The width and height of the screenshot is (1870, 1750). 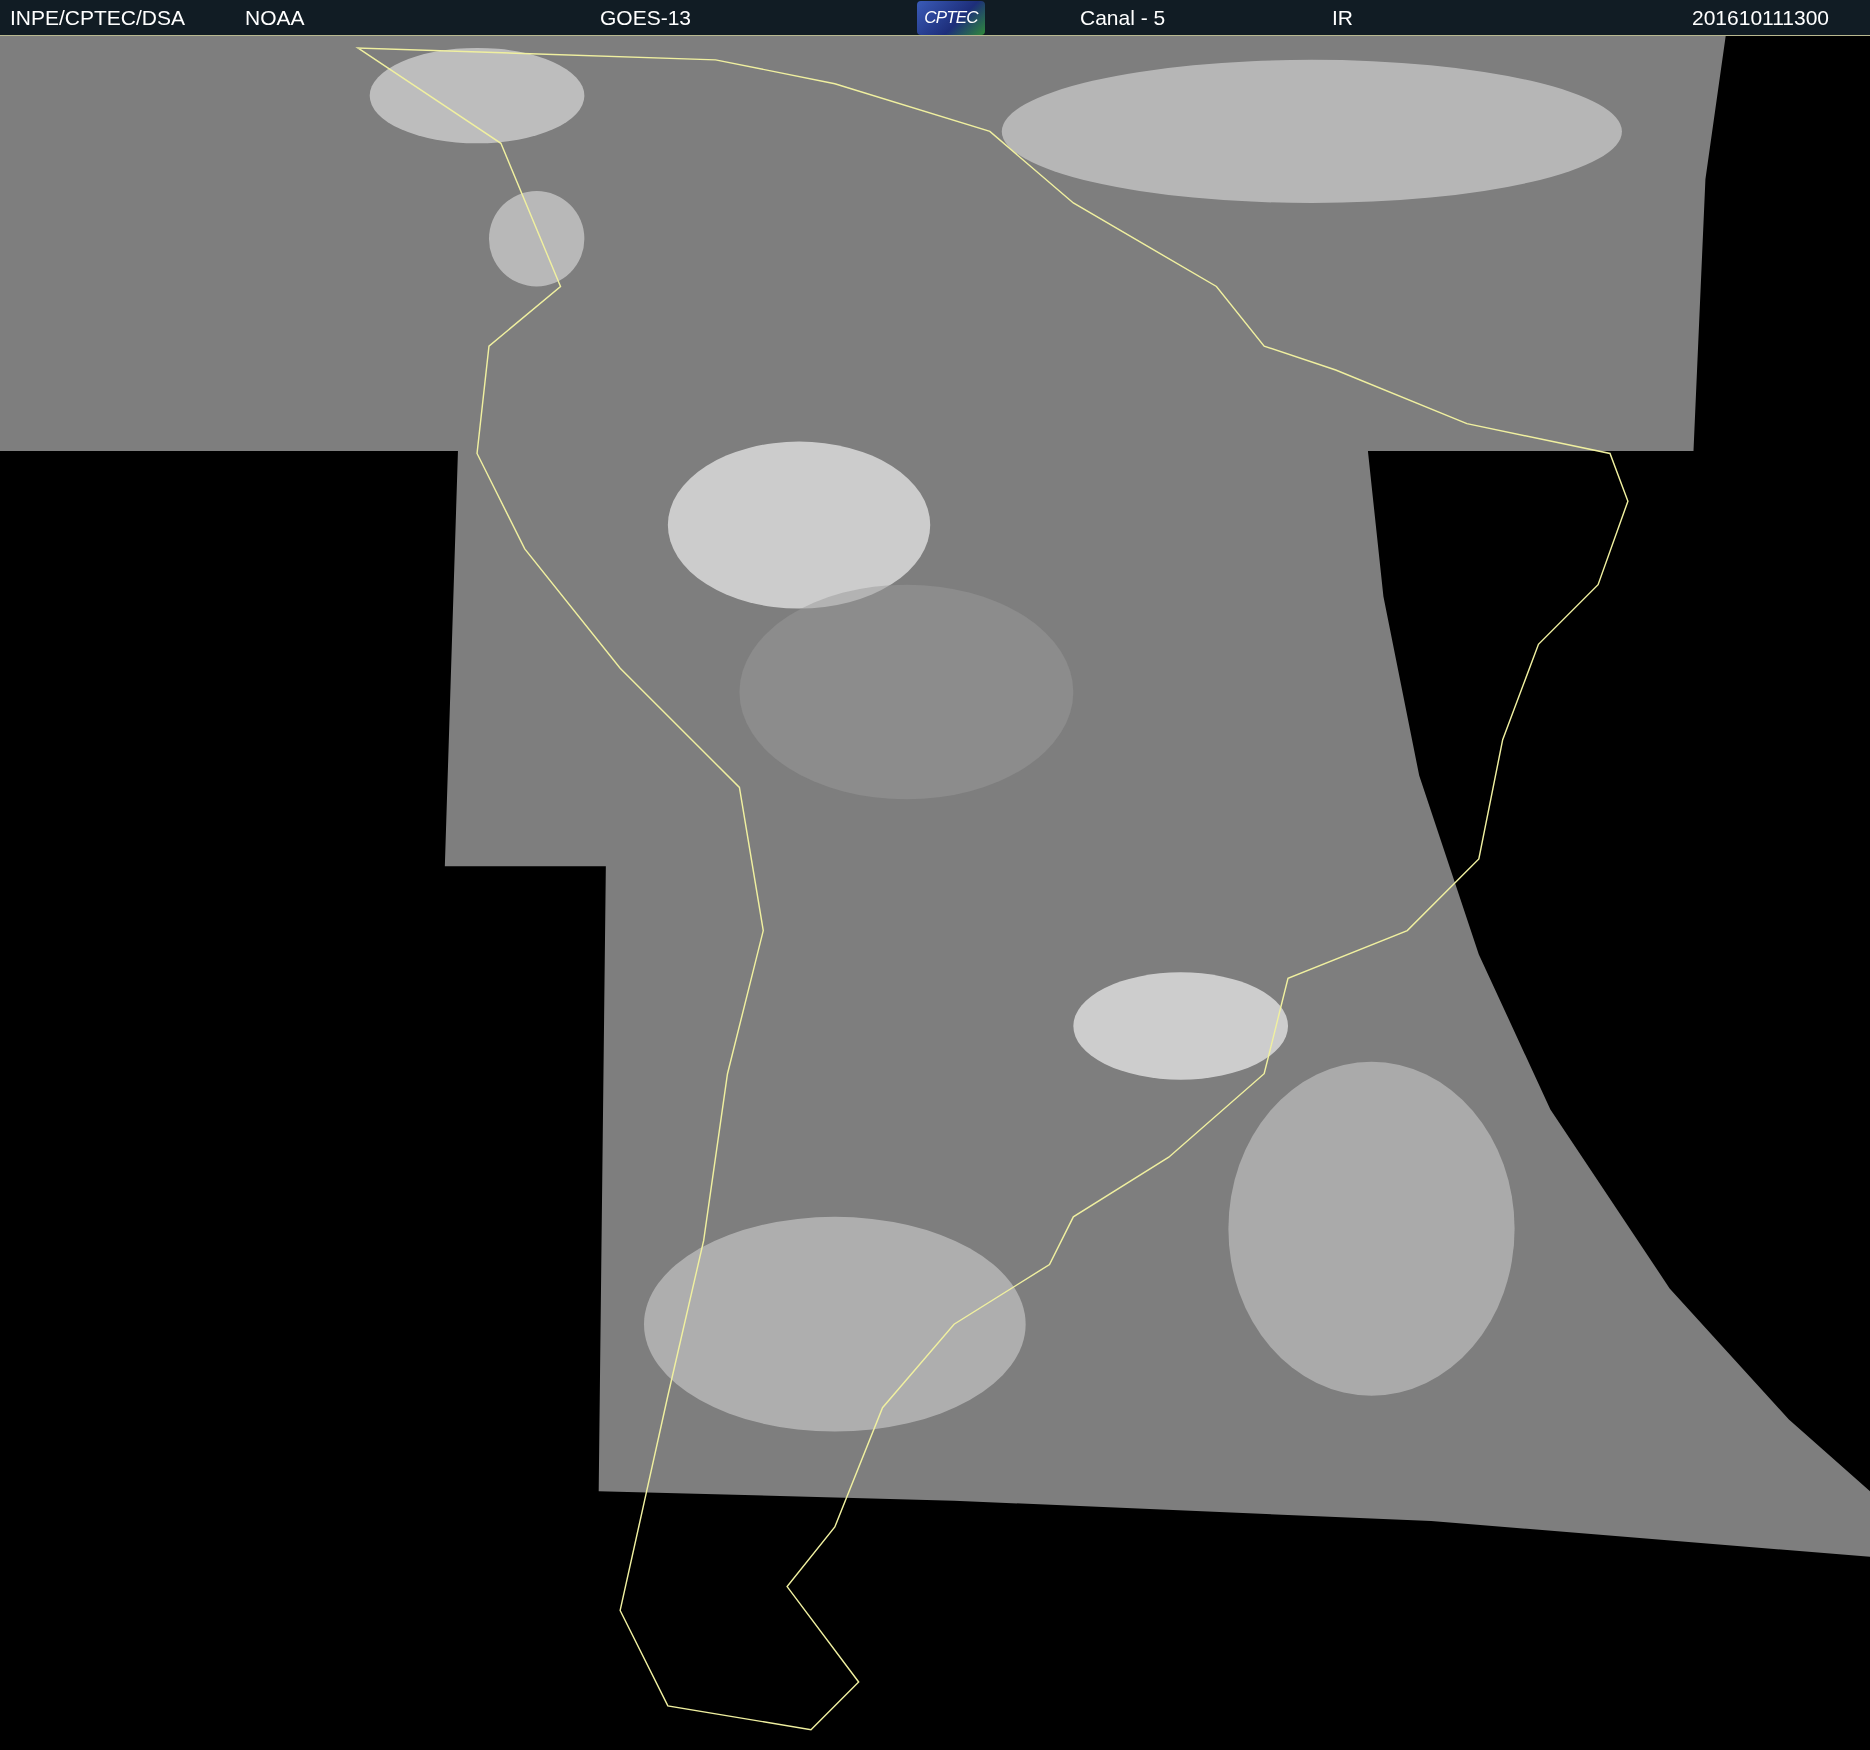 What do you see at coordinates (275, 17) in the screenshot?
I see `agency-label: NOAA` at bounding box center [275, 17].